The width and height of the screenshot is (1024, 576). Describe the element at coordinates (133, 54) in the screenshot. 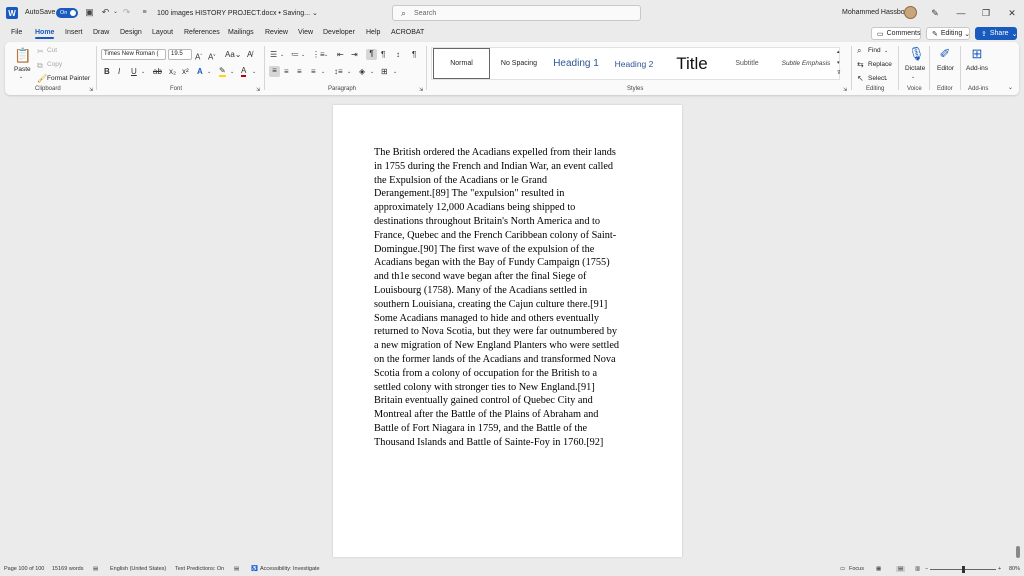

I see `font-name-field: Times New Roman (` at that location.